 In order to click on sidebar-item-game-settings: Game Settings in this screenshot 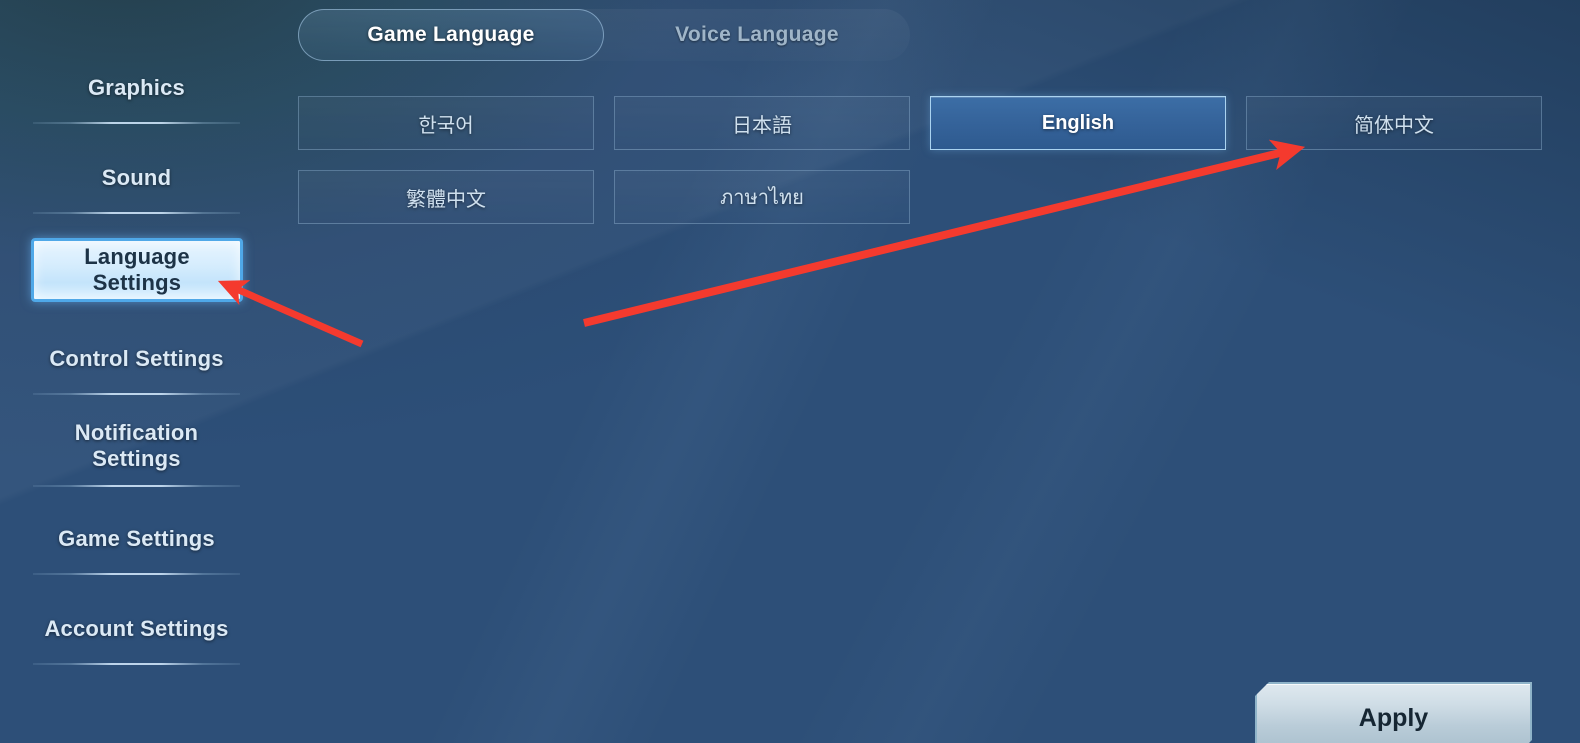, I will do `click(136, 539)`.